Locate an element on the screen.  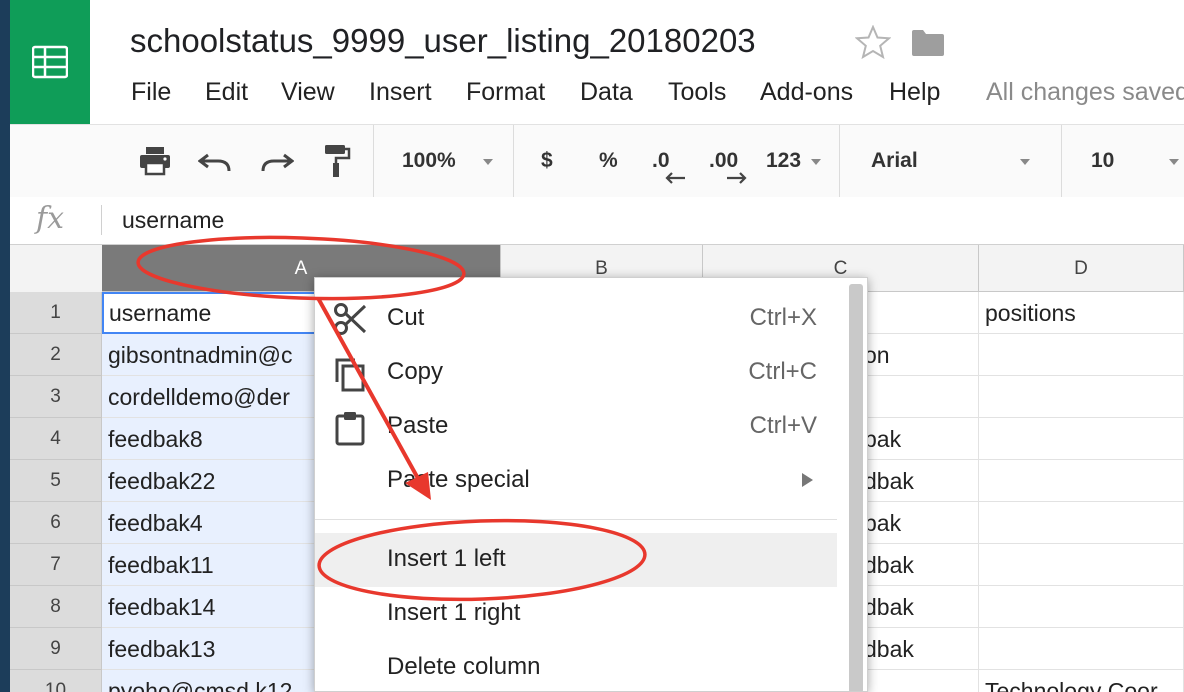
cell-d9 is located at coordinates (1081, 649).